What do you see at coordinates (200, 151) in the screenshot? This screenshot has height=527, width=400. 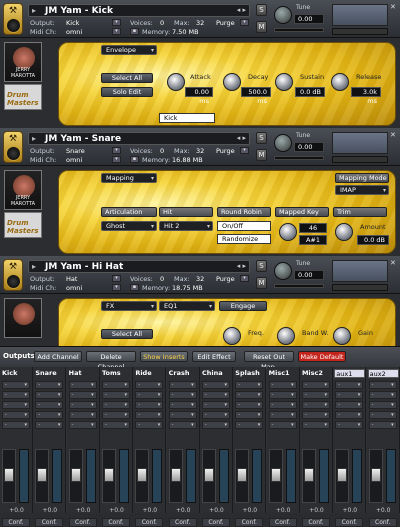 I see `max-value: 32` at bounding box center [200, 151].